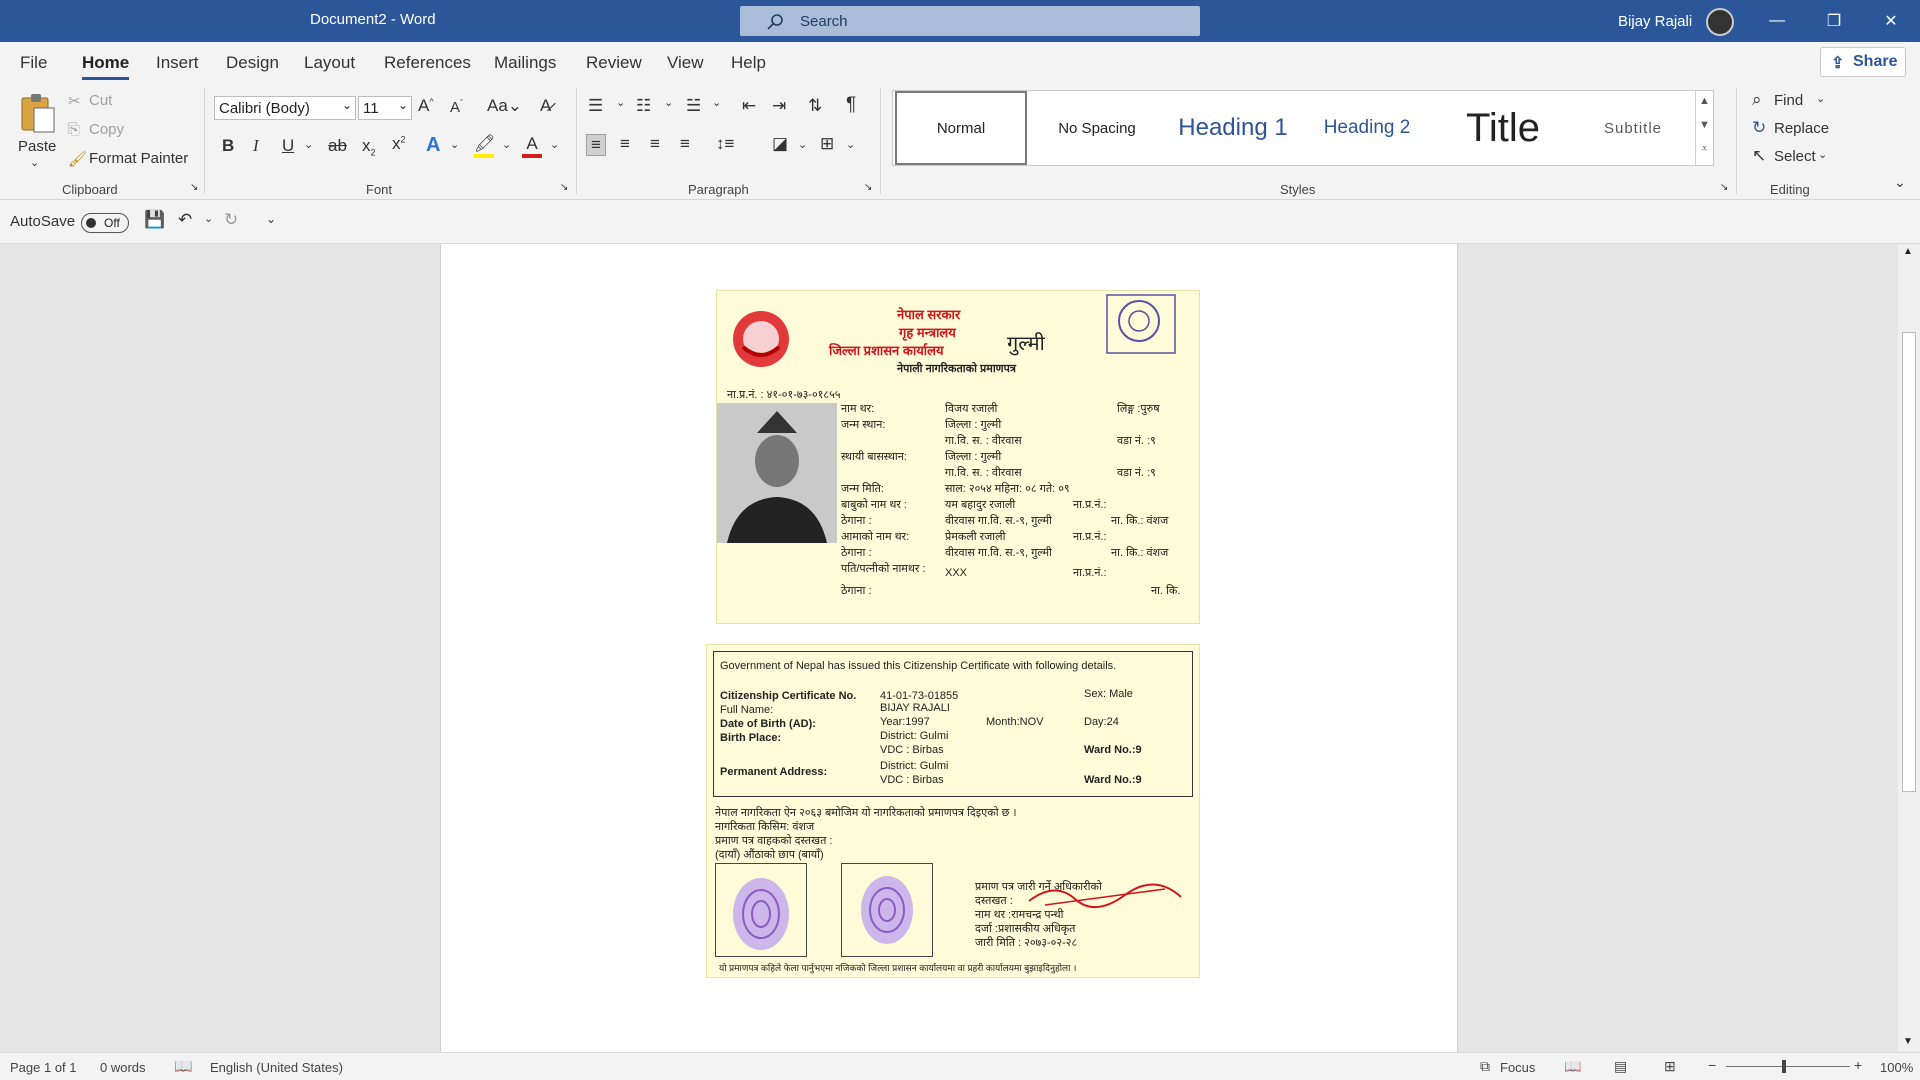 This screenshot has width=1920, height=1080. I want to click on subscript-icon: x2, so click(369, 146).